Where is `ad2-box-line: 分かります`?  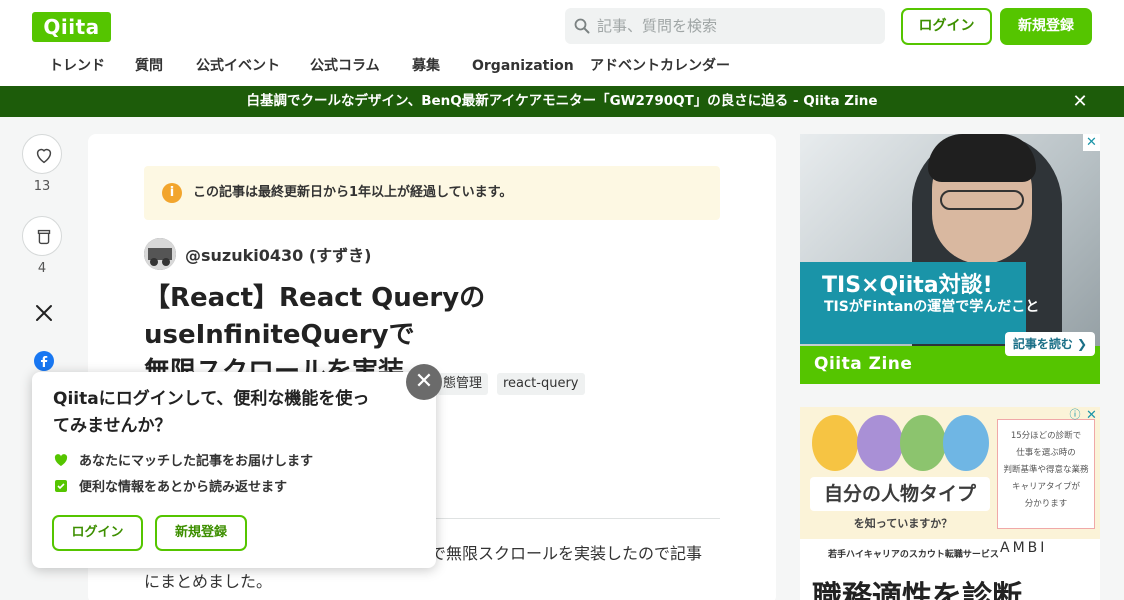 ad2-box-line: 分かります is located at coordinates (1046, 504).